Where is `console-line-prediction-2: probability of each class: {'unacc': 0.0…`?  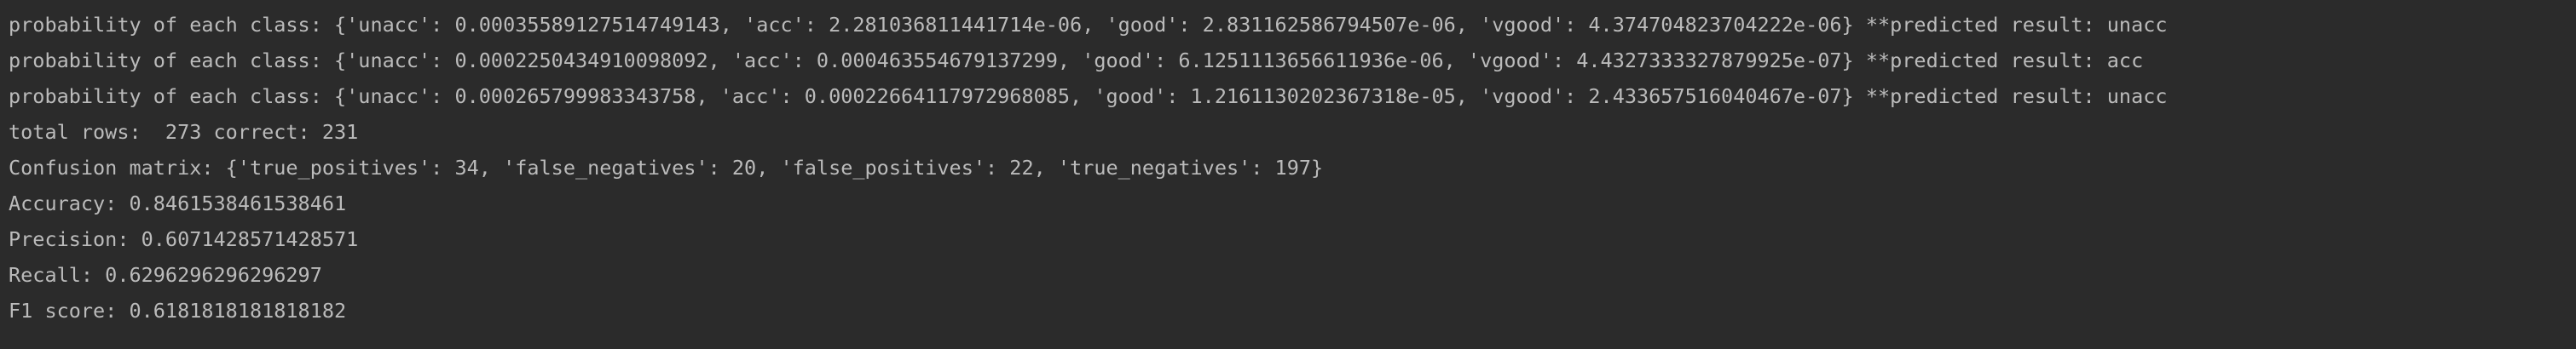 console-line-prediction-2: probability of each class: {'unacc': 0.0… is located at coordinates (1076, 61).